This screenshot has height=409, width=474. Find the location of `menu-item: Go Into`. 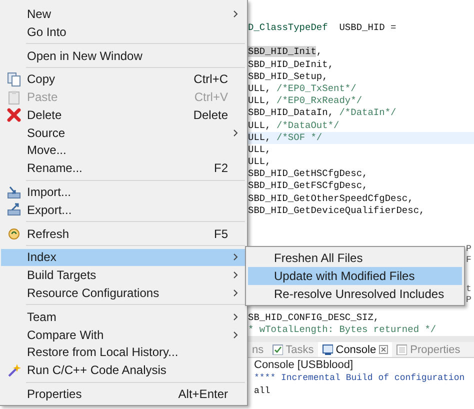

menu-item: Go Into is located at coordinates (123, 31).